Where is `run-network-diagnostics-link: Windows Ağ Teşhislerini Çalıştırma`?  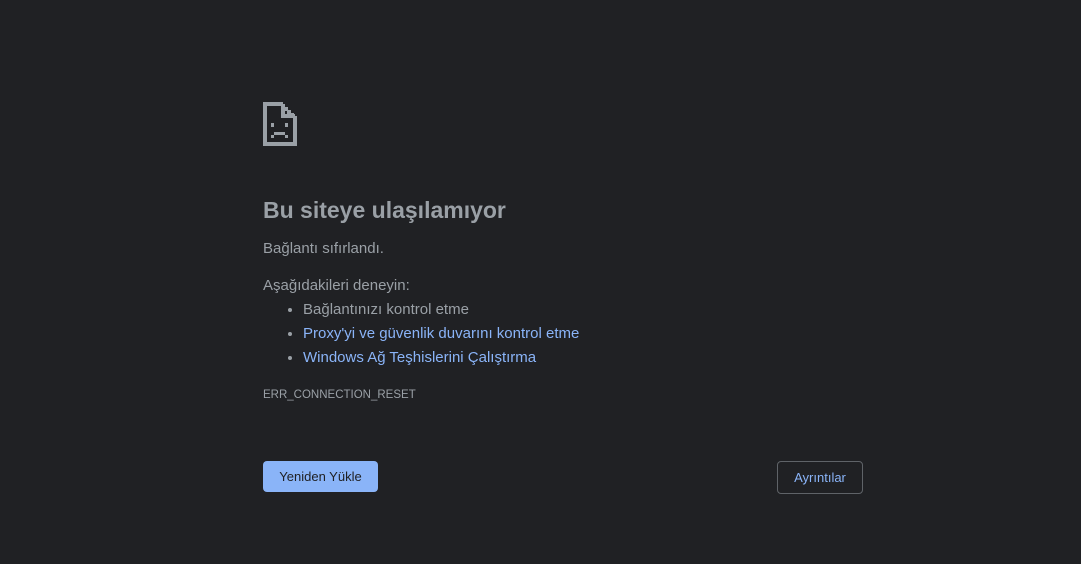 run-network-diagnostics-link: Windows Ağ Teşhislerini Çalıştırma is located at coordinates (419, 357).